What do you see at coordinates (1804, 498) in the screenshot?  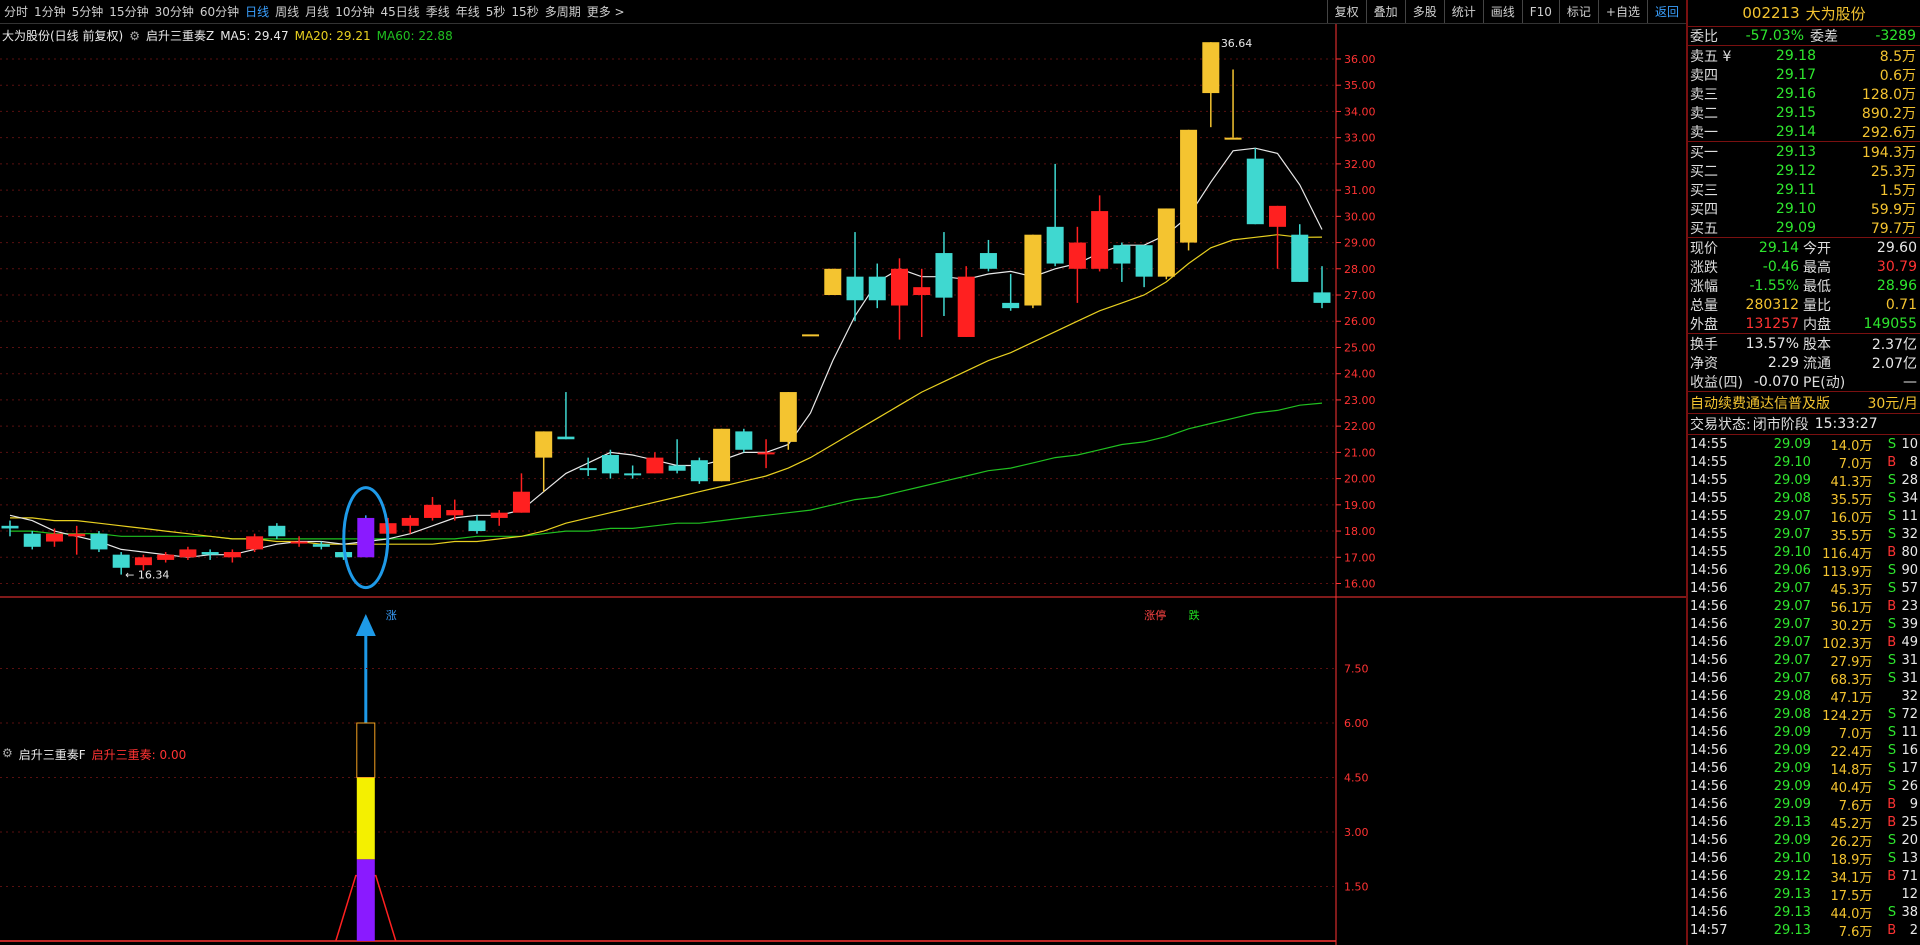 I see `tick-row: 14:55 29.08 35.5万 S 34` at bounding box center [1804, 498].